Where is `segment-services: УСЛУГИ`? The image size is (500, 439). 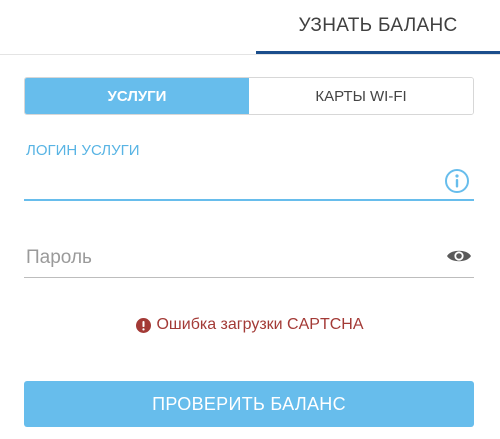
segment-services: УСЛУГИ is located at coordinates (137, 96).